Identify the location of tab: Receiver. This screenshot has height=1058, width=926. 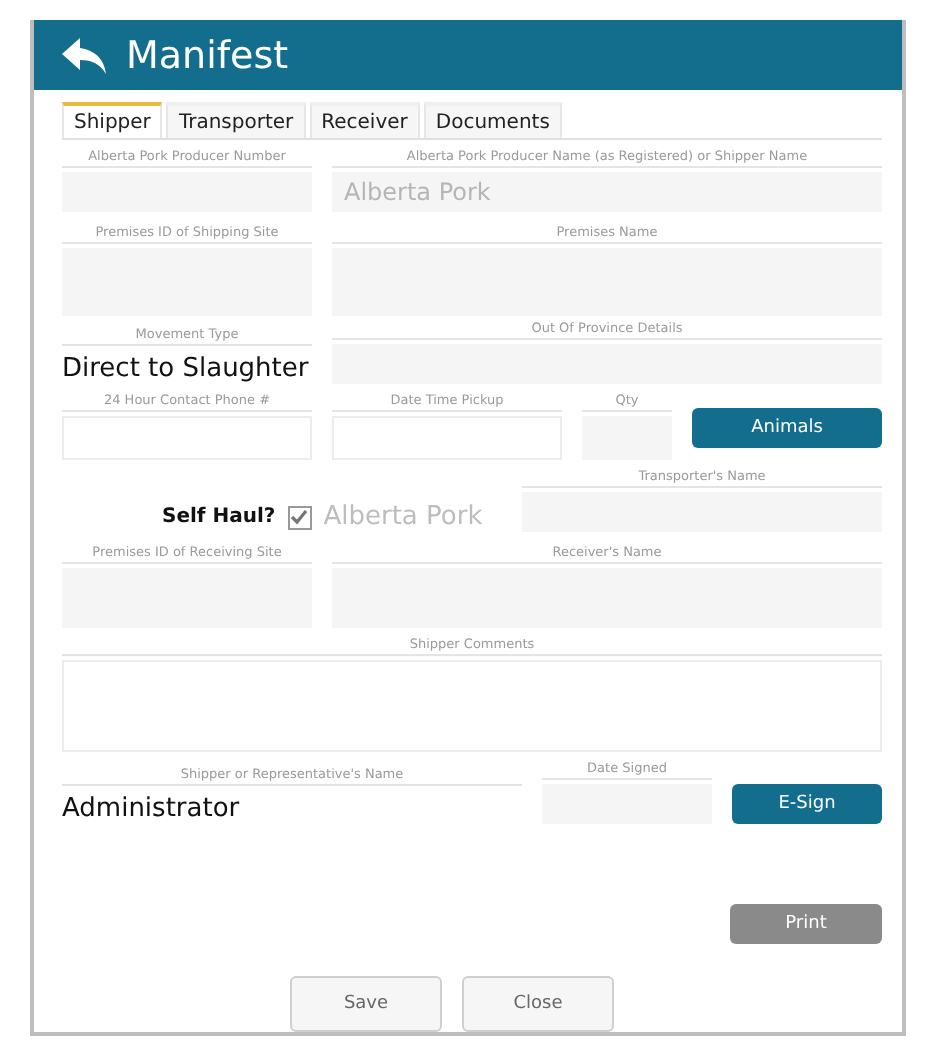
(364, 120).